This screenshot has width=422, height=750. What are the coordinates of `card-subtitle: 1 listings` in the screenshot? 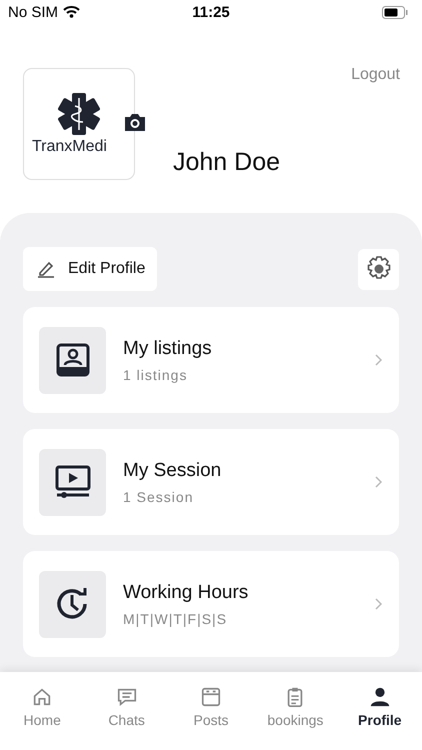 It's located at (155, 374).